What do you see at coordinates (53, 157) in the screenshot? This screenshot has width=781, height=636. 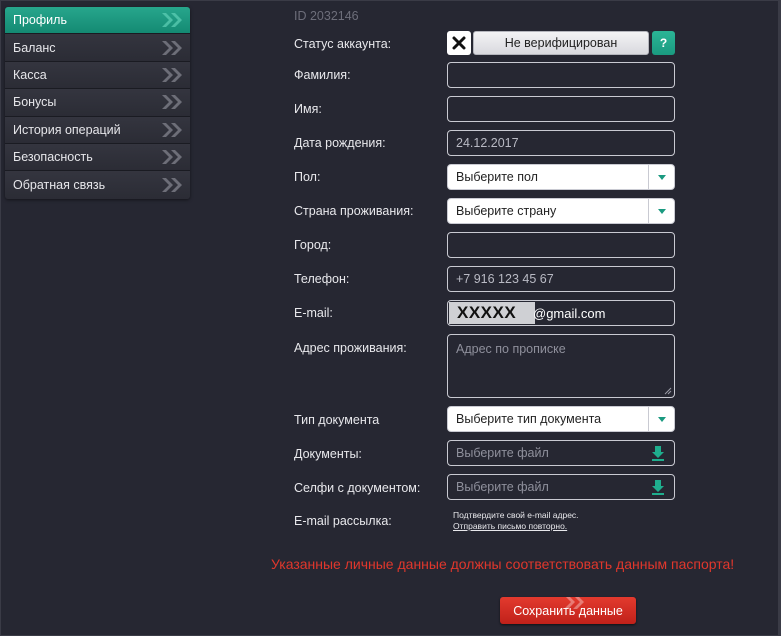 I see `sidebar-item-label: Безопасность` at bounding box center [53, 157].